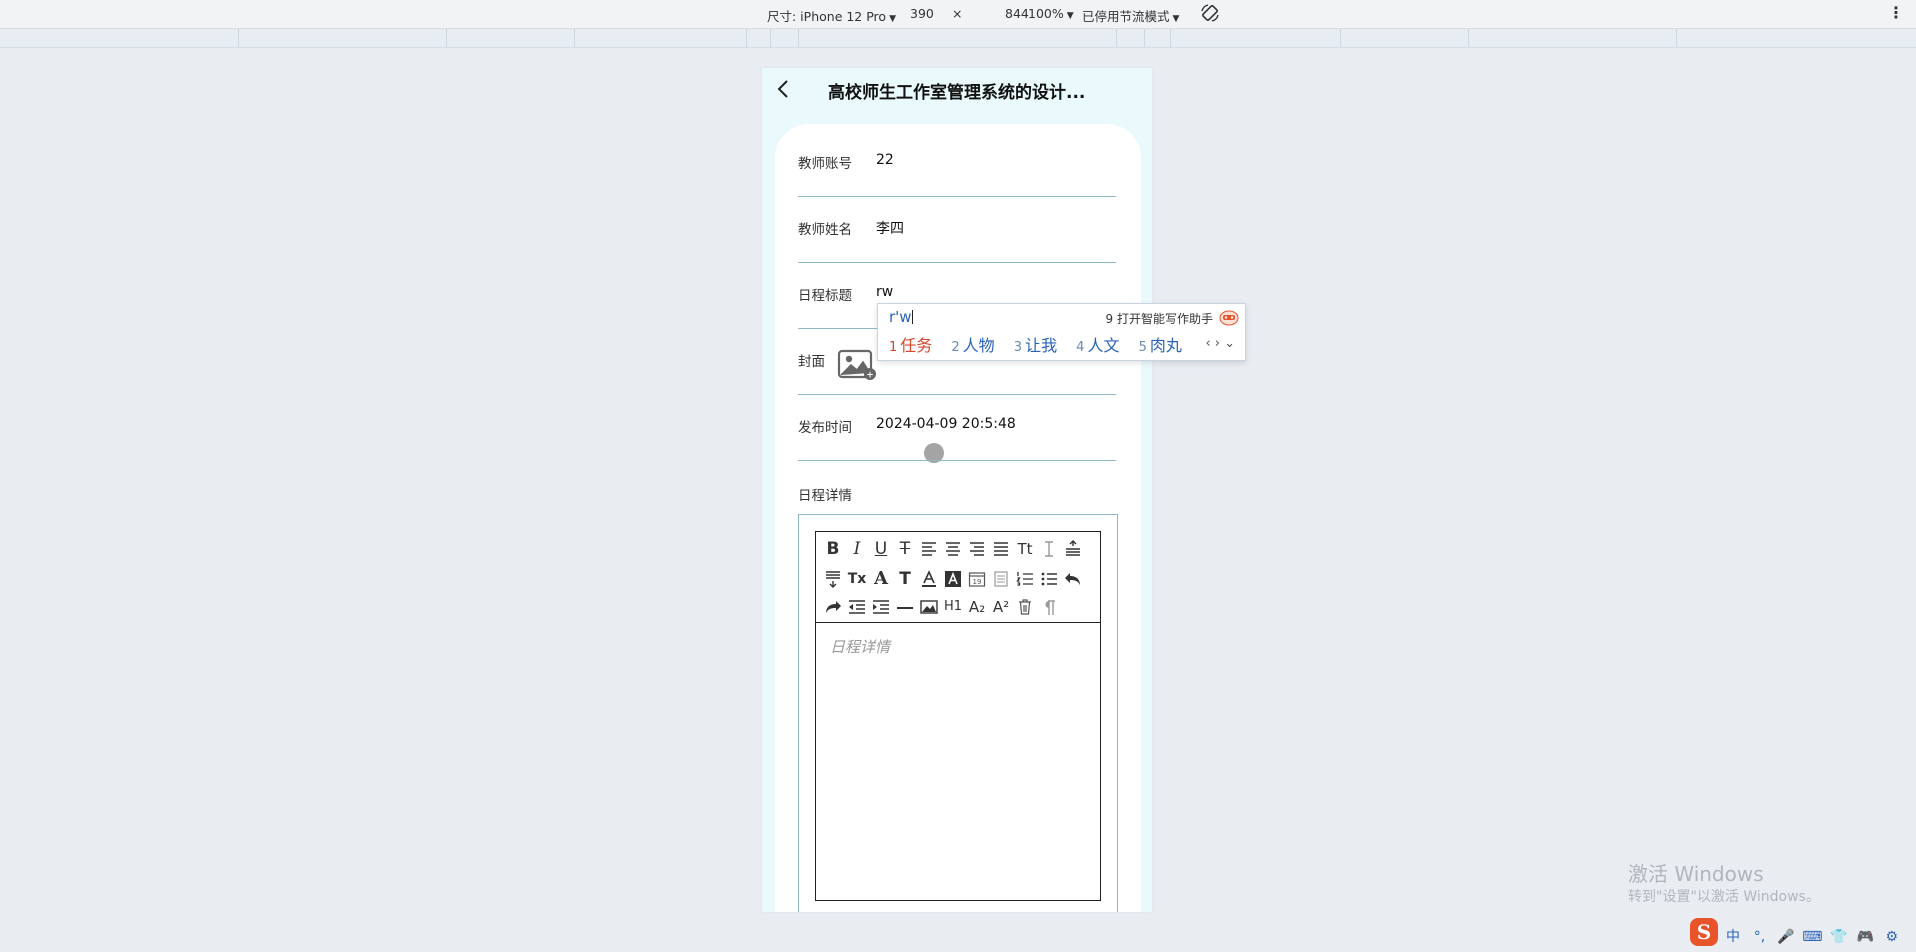 Image resolution: width=1916 pixels, height=952 pixels. Describe the element at coordinates (1229, 317) in the screenshot. I see `assistant-mascot-icon` at that location.